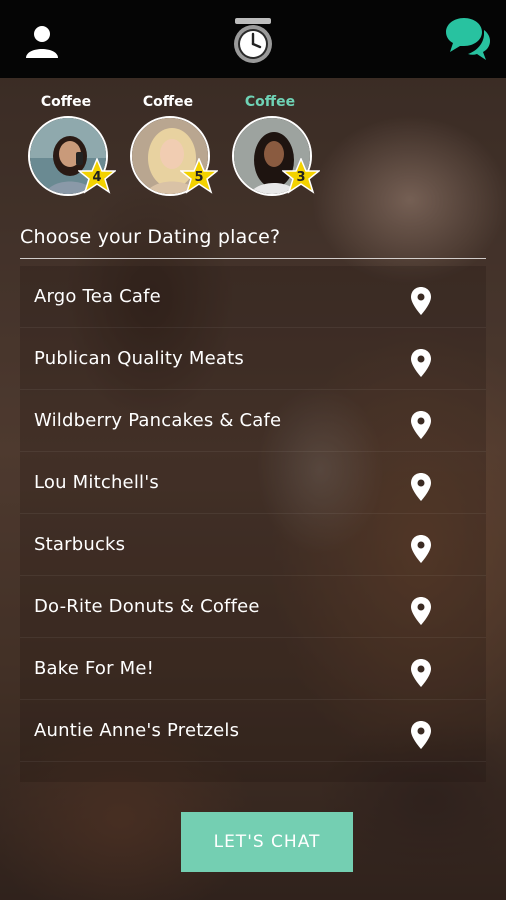  I want to click on divider, so click(253, 258).